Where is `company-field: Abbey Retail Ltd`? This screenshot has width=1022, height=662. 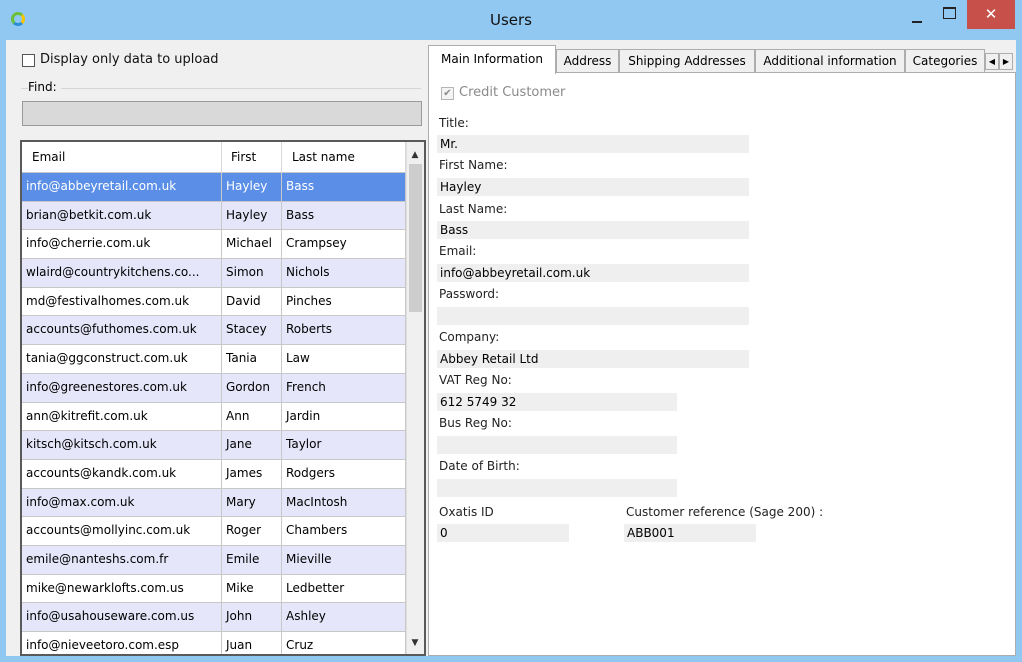 company-field: Abbey Retail Ltd is located at coordinates (593, 359).